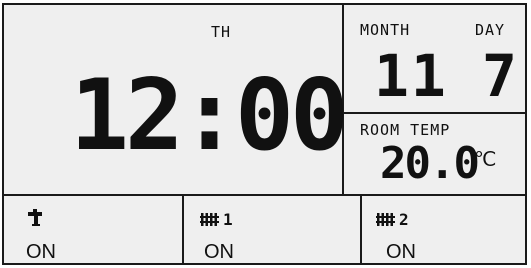 This screenshot has width=531, height=268. I want to click on day-label: DAY, so click(490, 30).